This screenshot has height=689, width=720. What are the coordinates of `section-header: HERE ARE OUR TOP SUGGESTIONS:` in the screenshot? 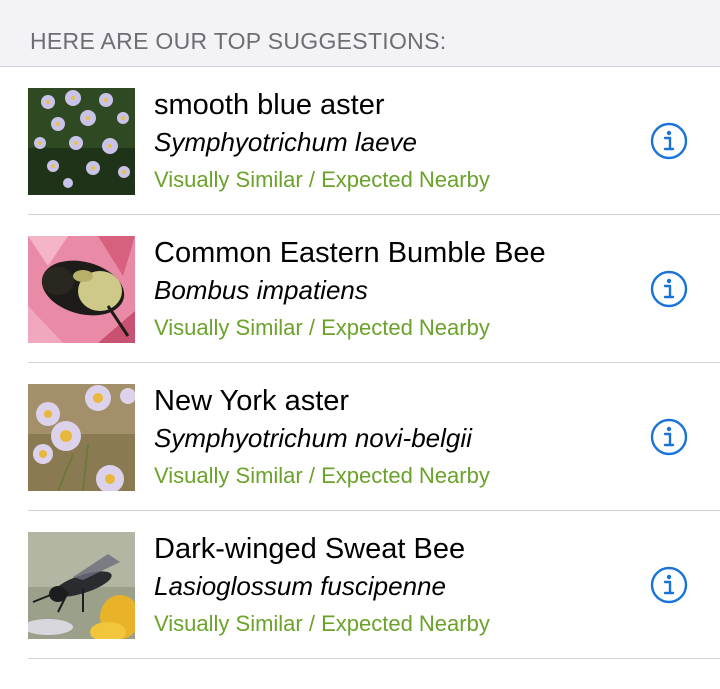 It's located at (360, 33).